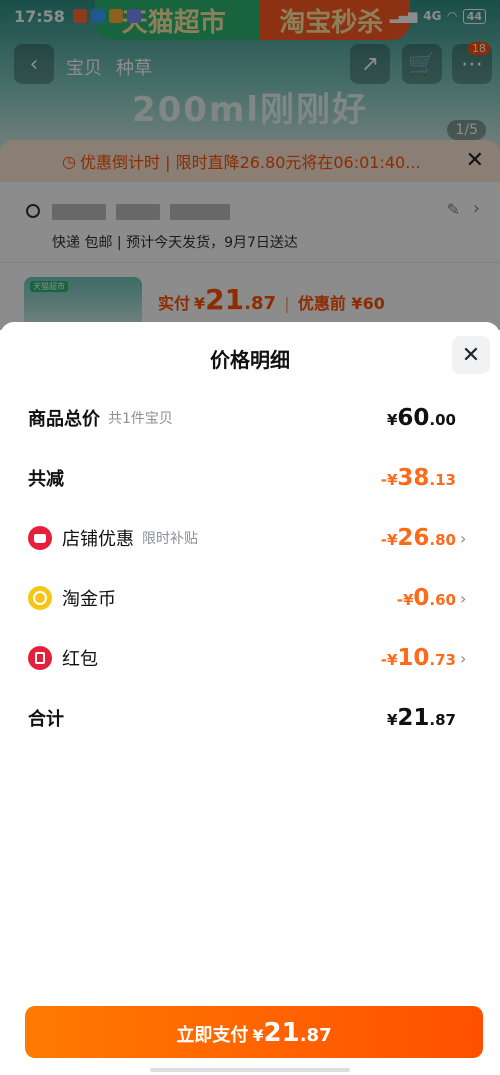  I want to click on amount-dec: .87, so click(442, 720).